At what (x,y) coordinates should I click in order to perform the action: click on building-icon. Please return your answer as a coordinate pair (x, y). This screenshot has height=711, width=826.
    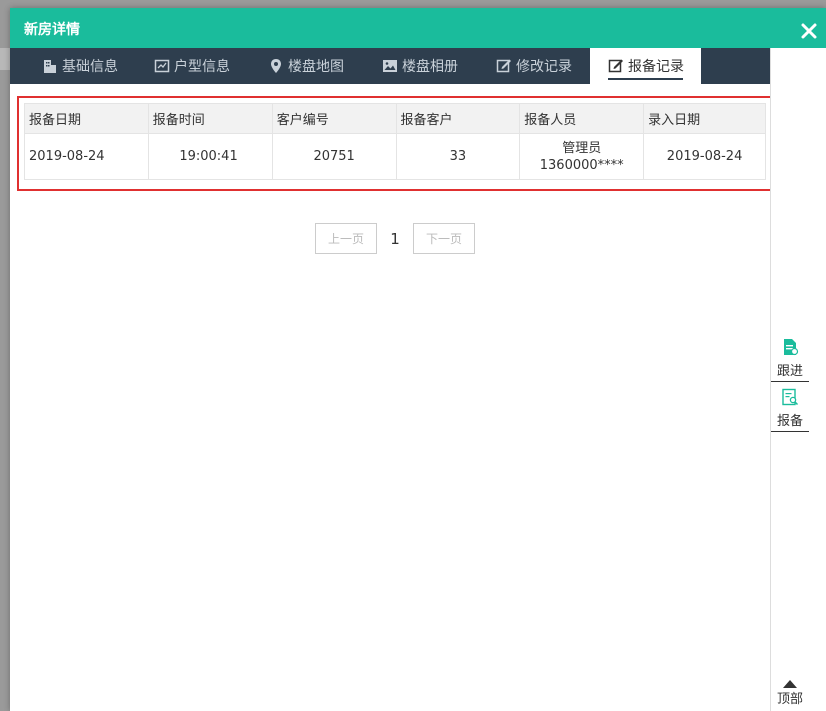
    Looking at the image, I should click on (50, 66).